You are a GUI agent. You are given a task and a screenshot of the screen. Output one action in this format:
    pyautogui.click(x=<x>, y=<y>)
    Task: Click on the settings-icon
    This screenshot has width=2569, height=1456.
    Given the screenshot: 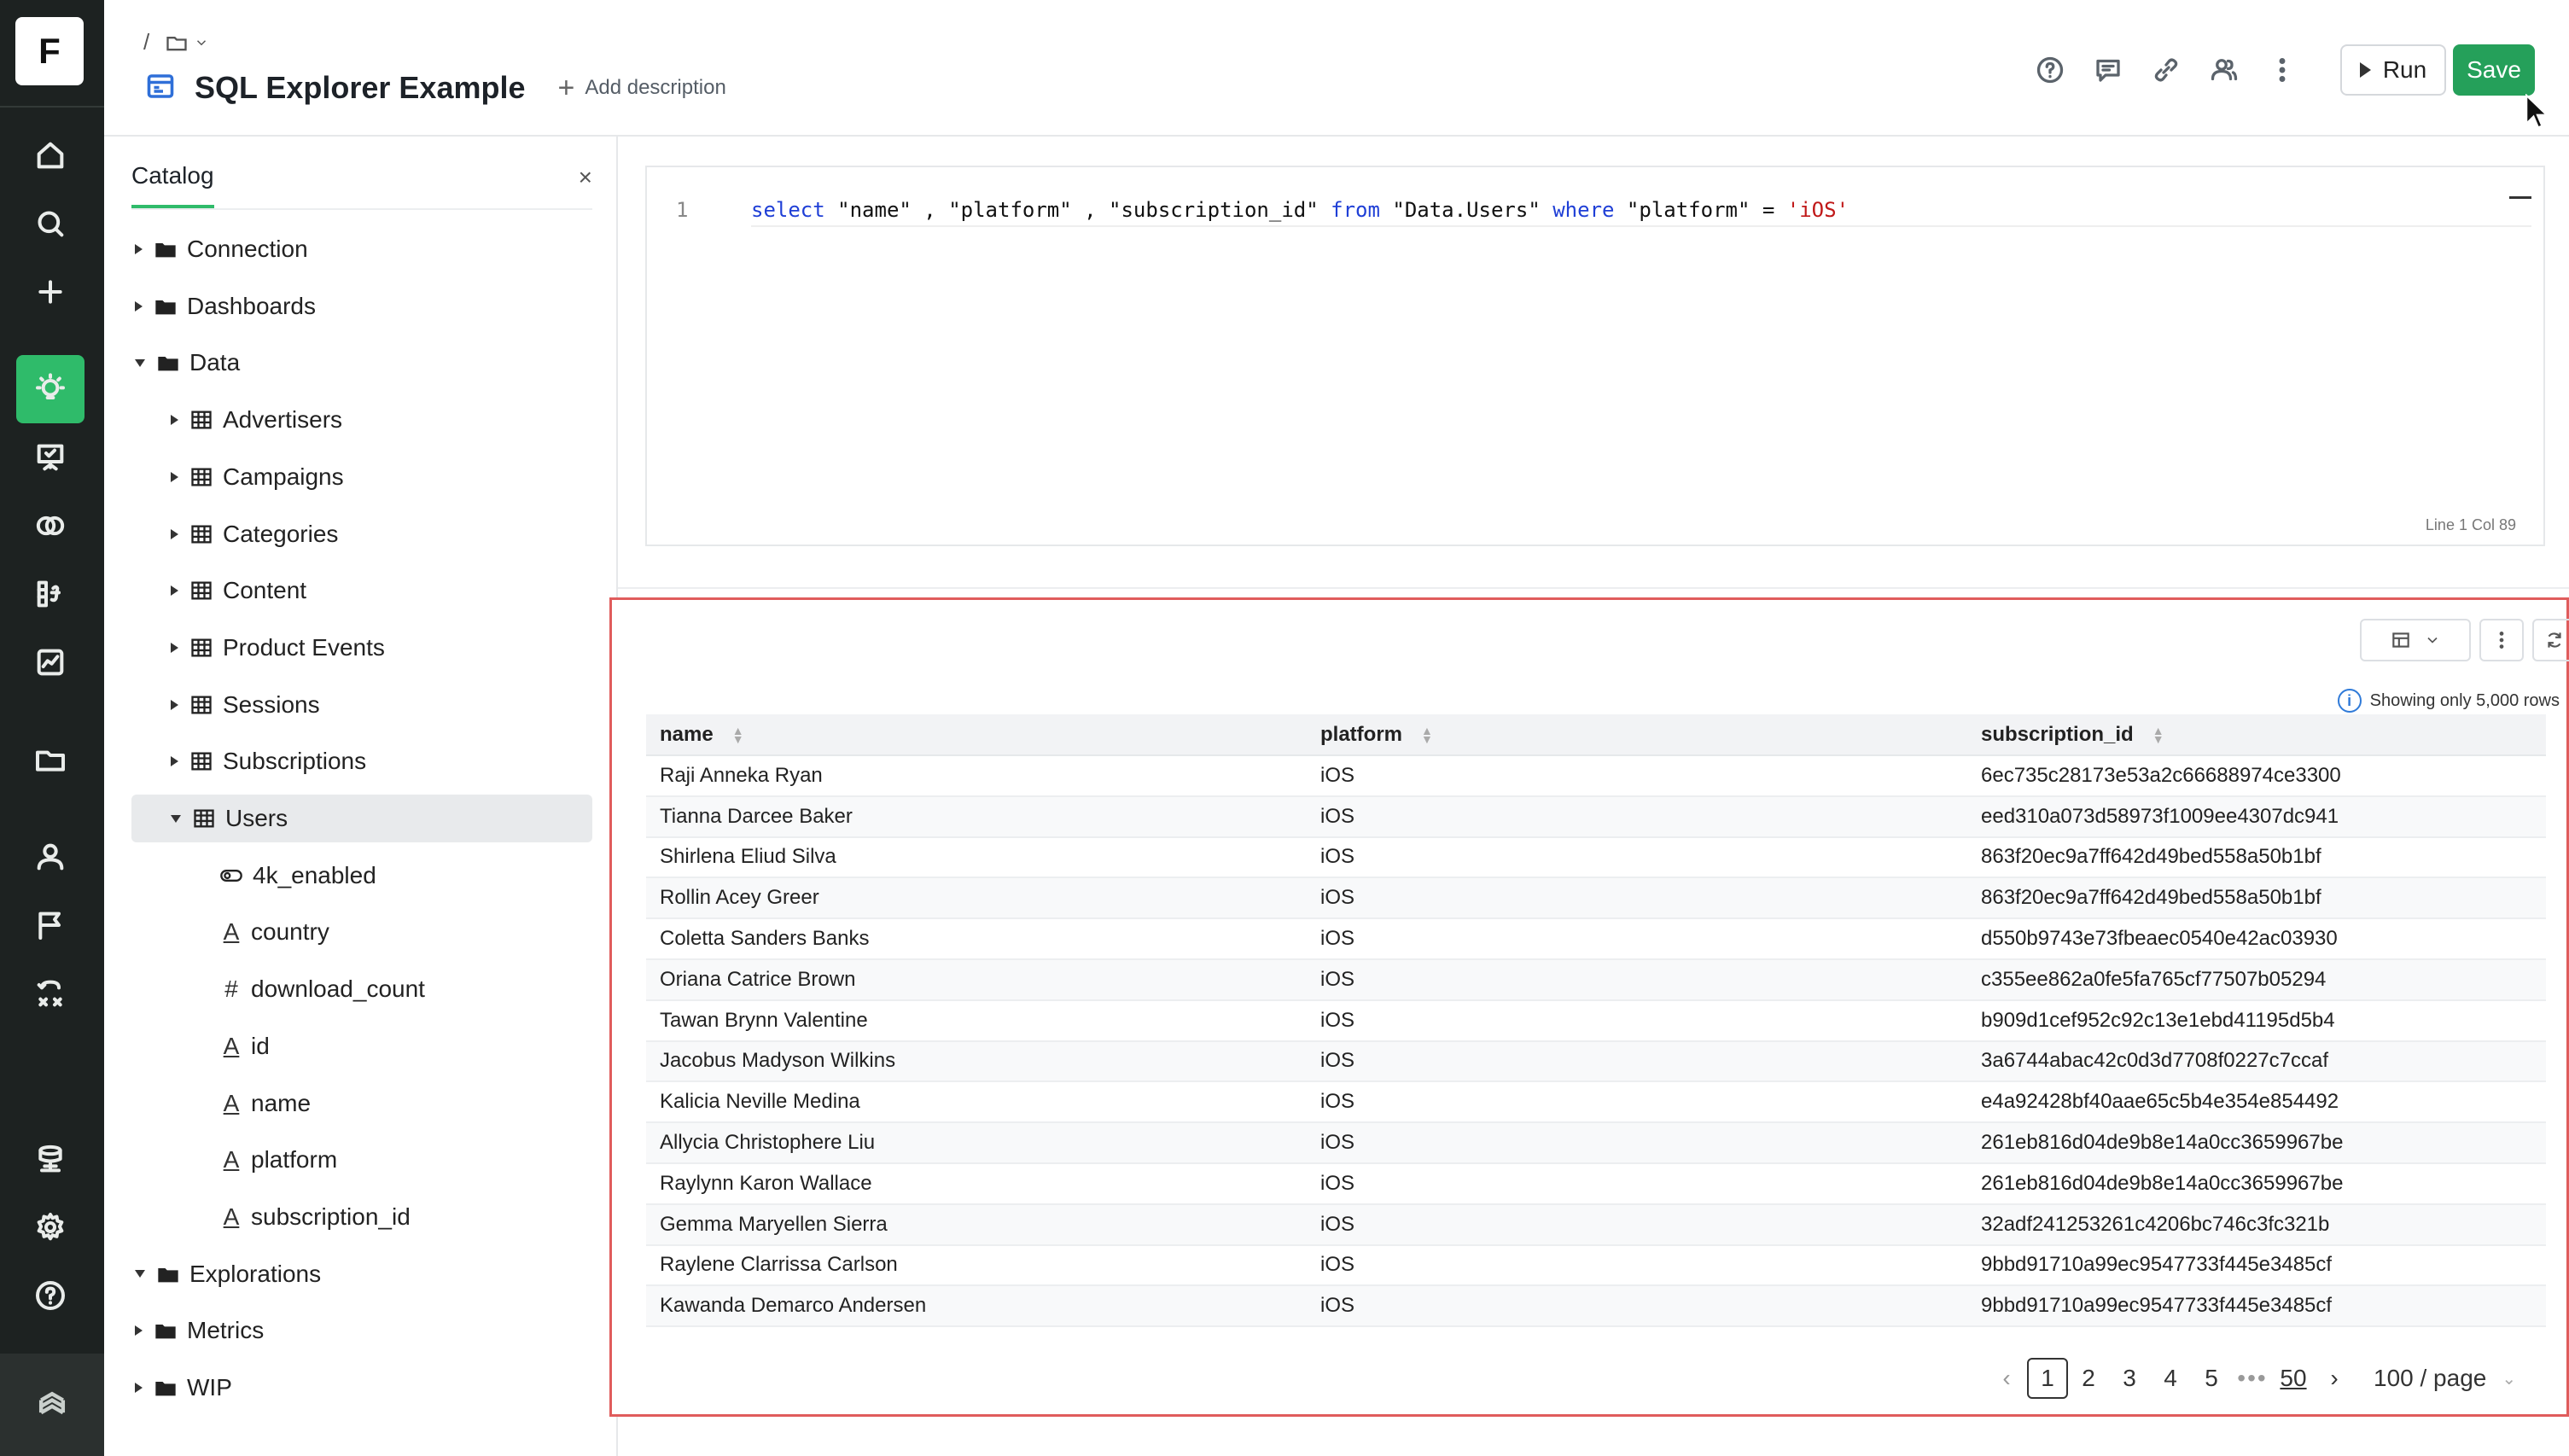 What is the action you would take?
    pyautogui.click(x=50, y=1227)
    